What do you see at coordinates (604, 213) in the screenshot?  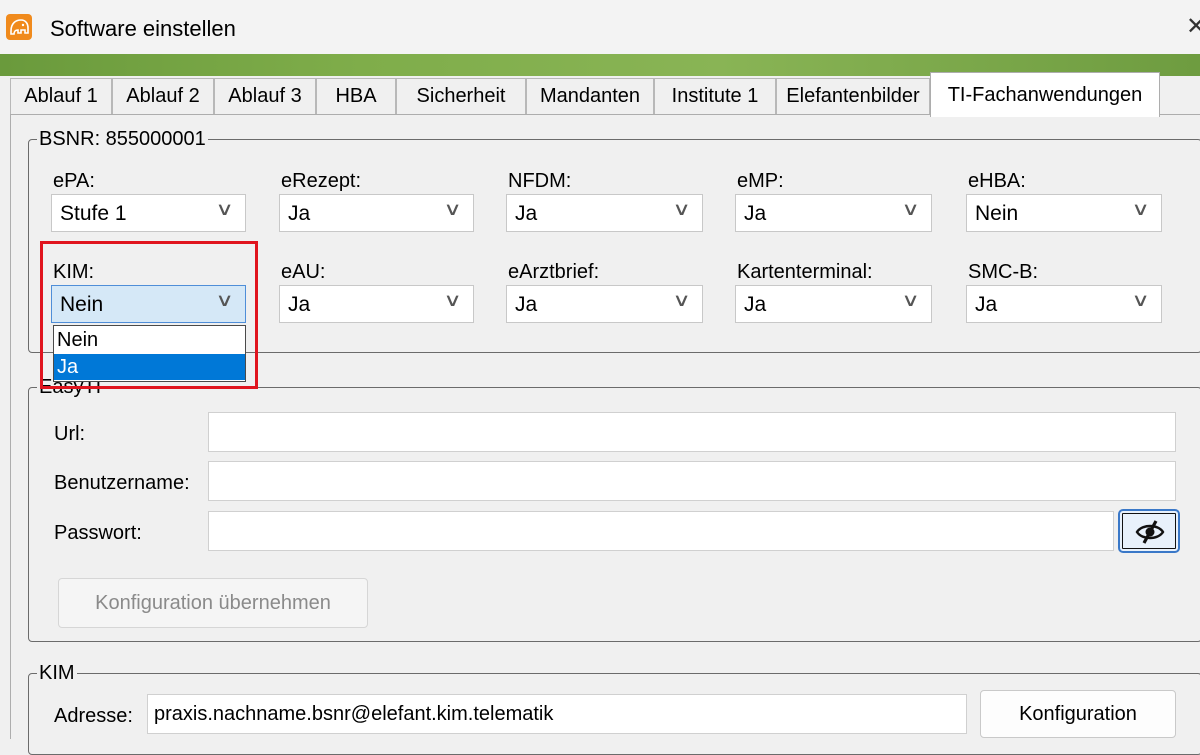 I see `nfdm-select: Ja ∨` at bounding box center [604, 213].